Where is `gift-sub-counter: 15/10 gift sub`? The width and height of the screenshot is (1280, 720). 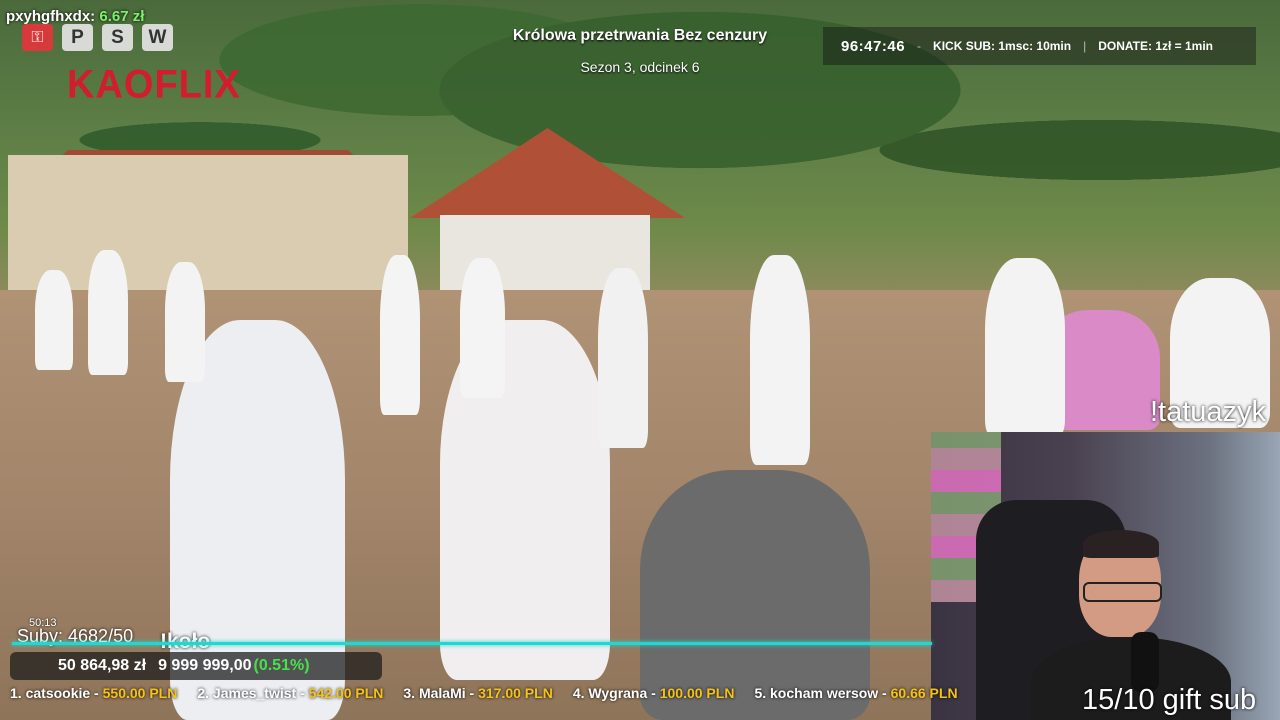
gift-sub-counter: 15/10 gift sub is located at coordinates (1169, 700).